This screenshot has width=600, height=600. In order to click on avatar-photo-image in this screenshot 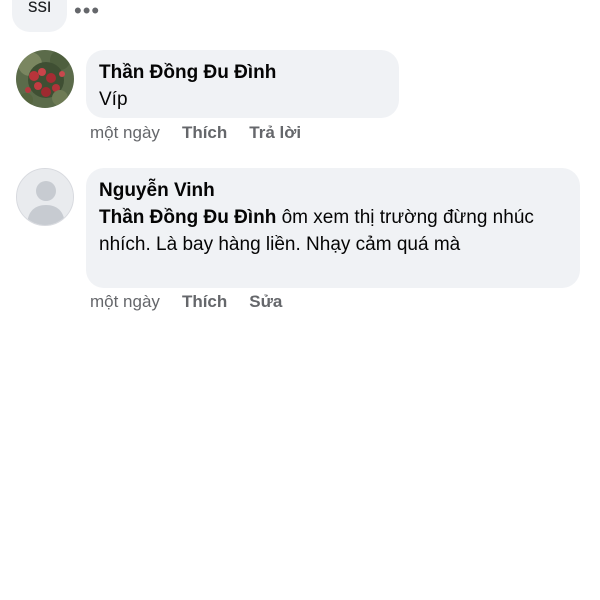, I will do `click(45, 79)`.